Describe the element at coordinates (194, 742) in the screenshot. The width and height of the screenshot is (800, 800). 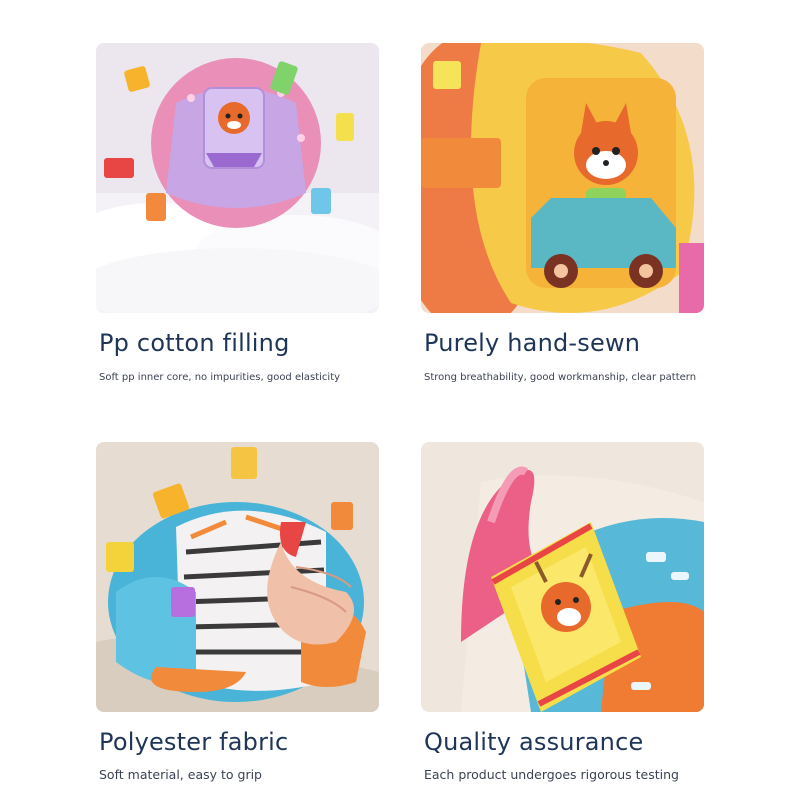
I see `feature-title: Polyester fabric` at that location.